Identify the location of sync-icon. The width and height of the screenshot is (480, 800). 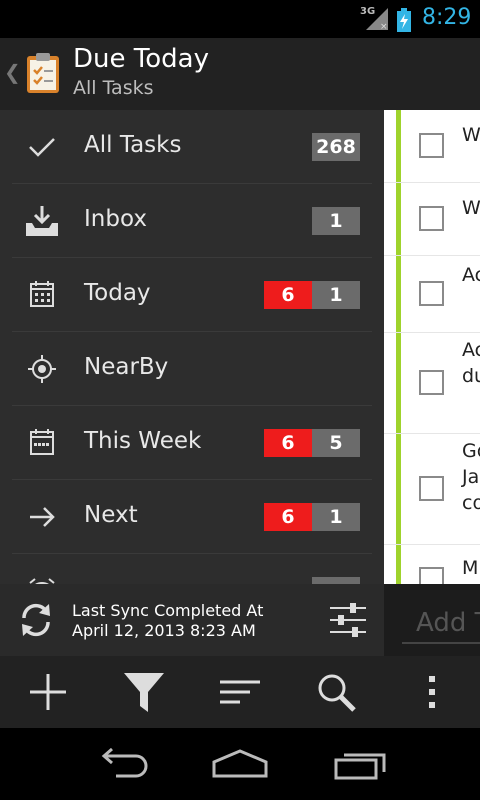
(36, 620).